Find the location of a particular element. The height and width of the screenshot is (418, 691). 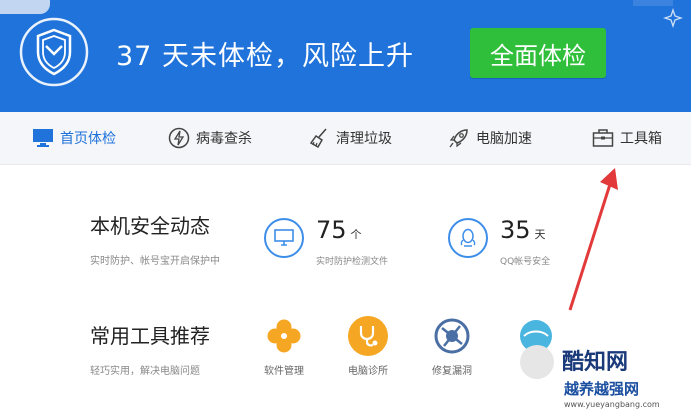

sparkle-icon is located at coordinates (673, 18).